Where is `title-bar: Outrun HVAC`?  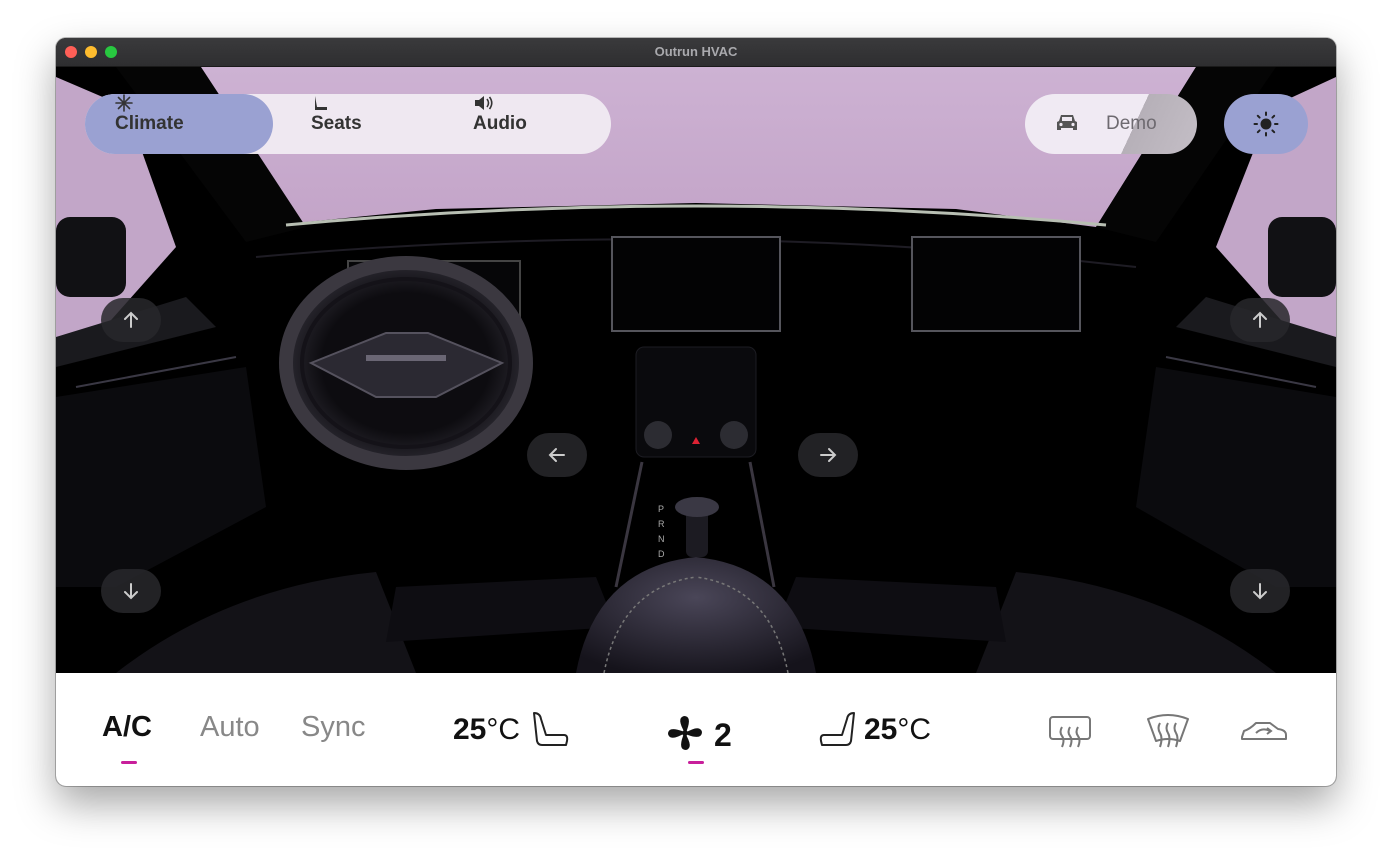 title-bar: Outrun HVAC is located at coordinates (696, 52).